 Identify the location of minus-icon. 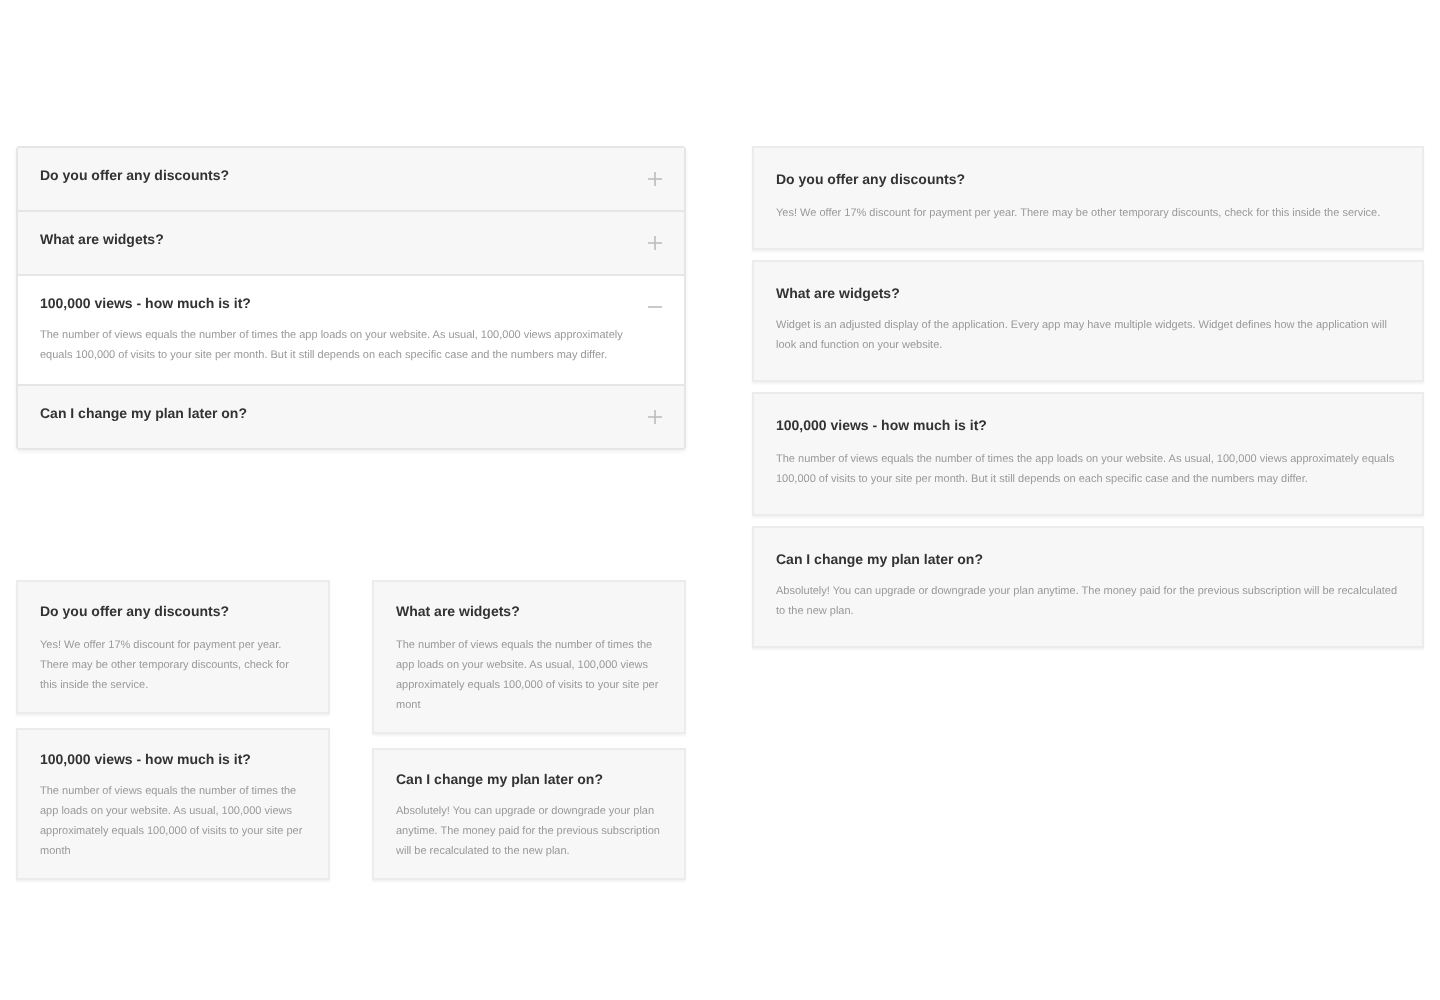
(655, 307).